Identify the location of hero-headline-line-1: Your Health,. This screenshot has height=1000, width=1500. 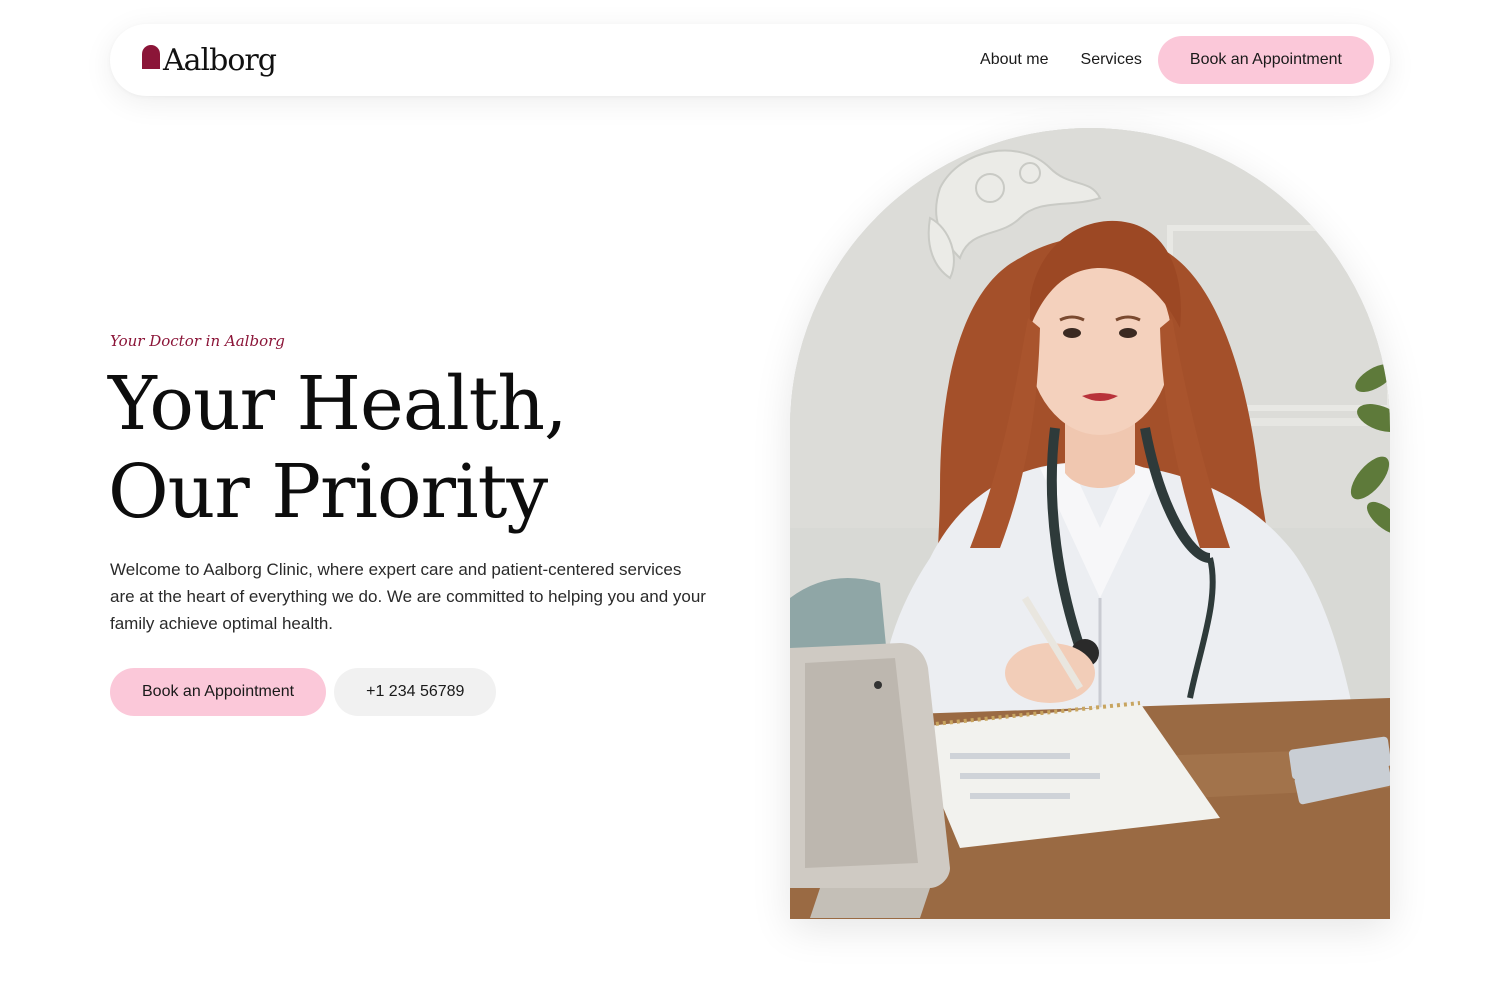
(338, 404).